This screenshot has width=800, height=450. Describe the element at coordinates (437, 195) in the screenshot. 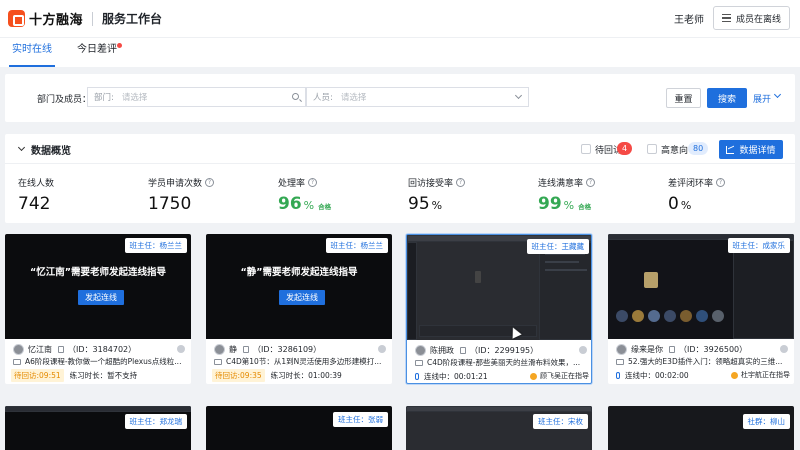

I see `metric-callback-acceptance: 回访接受率? 95%` at that location.